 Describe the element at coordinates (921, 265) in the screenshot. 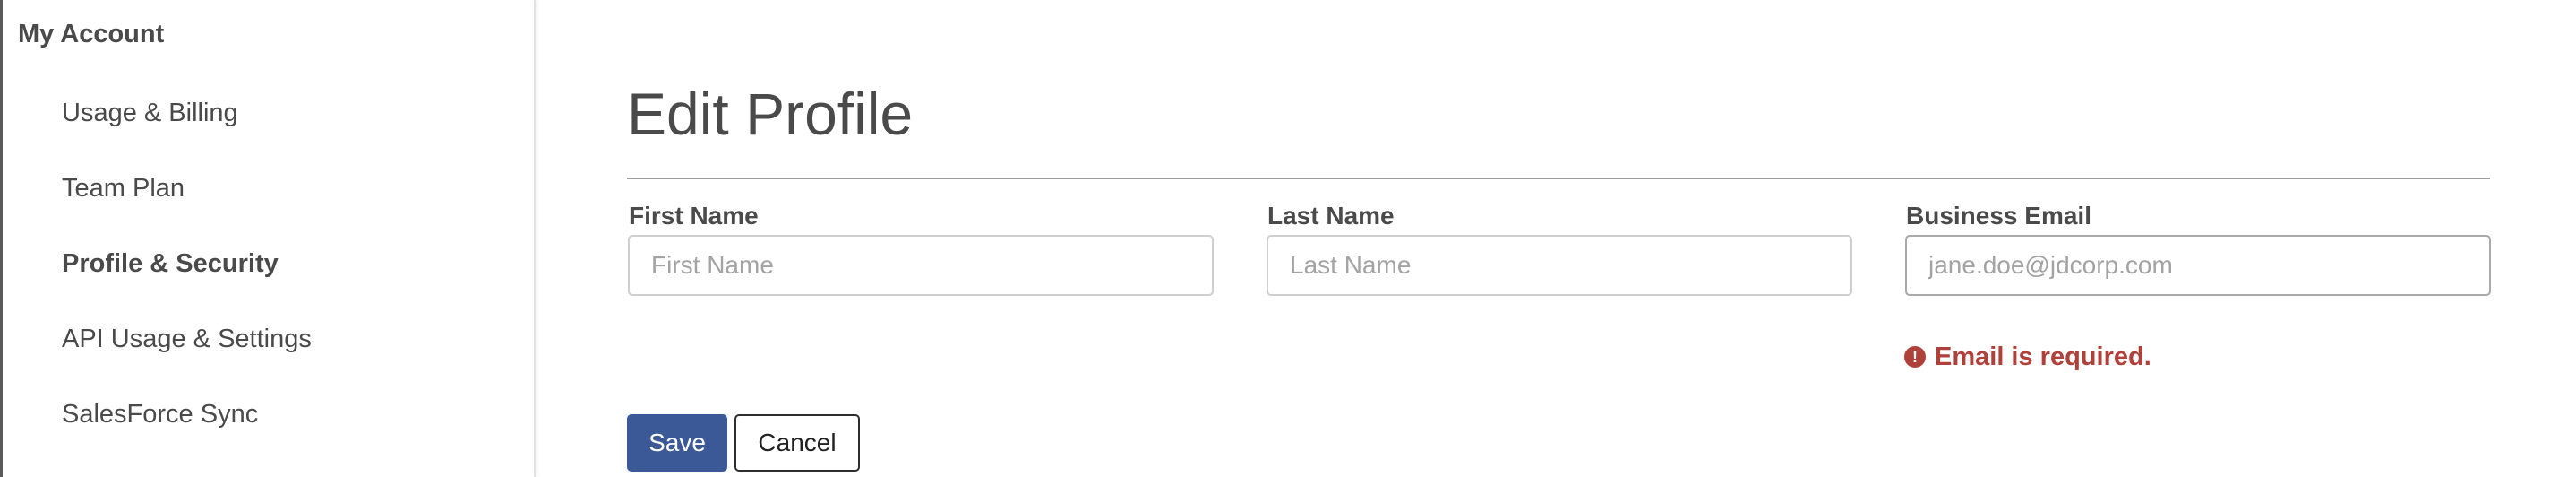

I see `first-name-input` at that location.